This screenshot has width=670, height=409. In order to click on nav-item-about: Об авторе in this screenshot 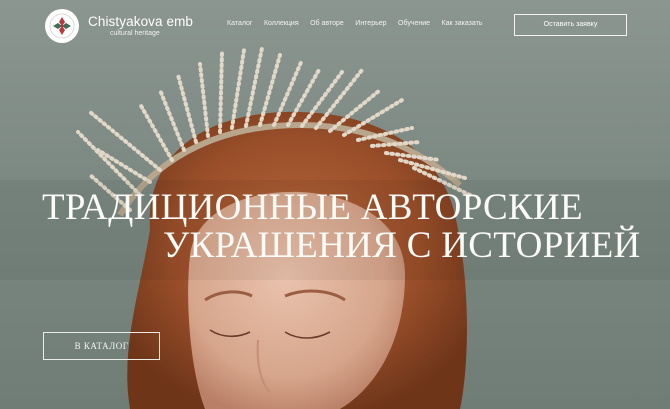, I will do `click(327, 23)`.